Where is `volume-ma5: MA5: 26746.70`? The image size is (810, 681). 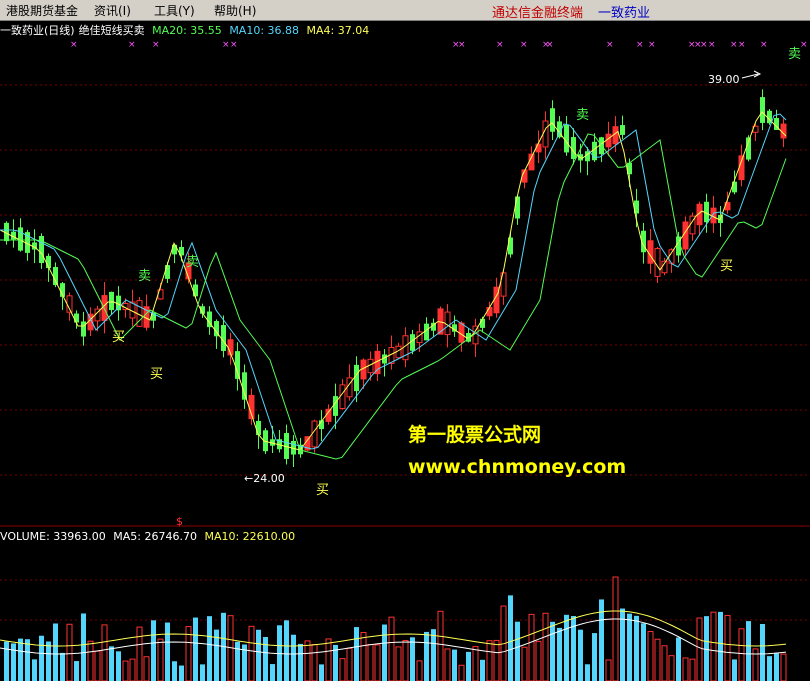
volume-ma5: MA5: 26746.70 is located at coordinates (155, 536).